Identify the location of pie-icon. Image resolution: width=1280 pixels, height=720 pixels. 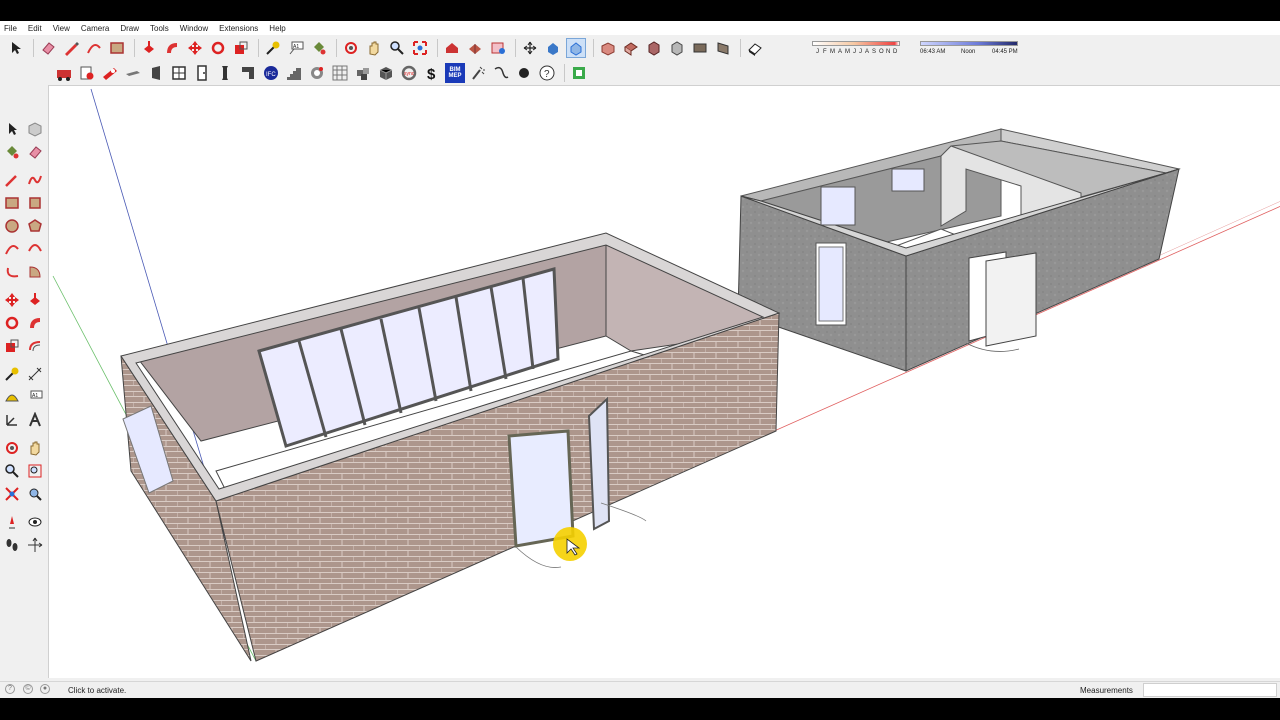
(35, 272).